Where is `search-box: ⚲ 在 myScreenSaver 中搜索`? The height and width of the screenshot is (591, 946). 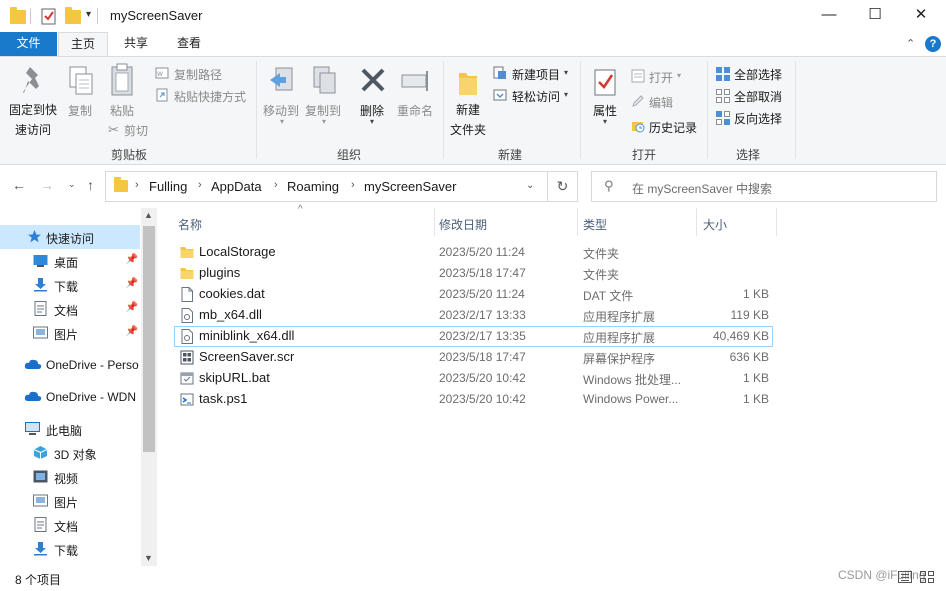 search-box: ⚲ 在 myScreenSaver 中搜索 is located at coordinates (764, 186).